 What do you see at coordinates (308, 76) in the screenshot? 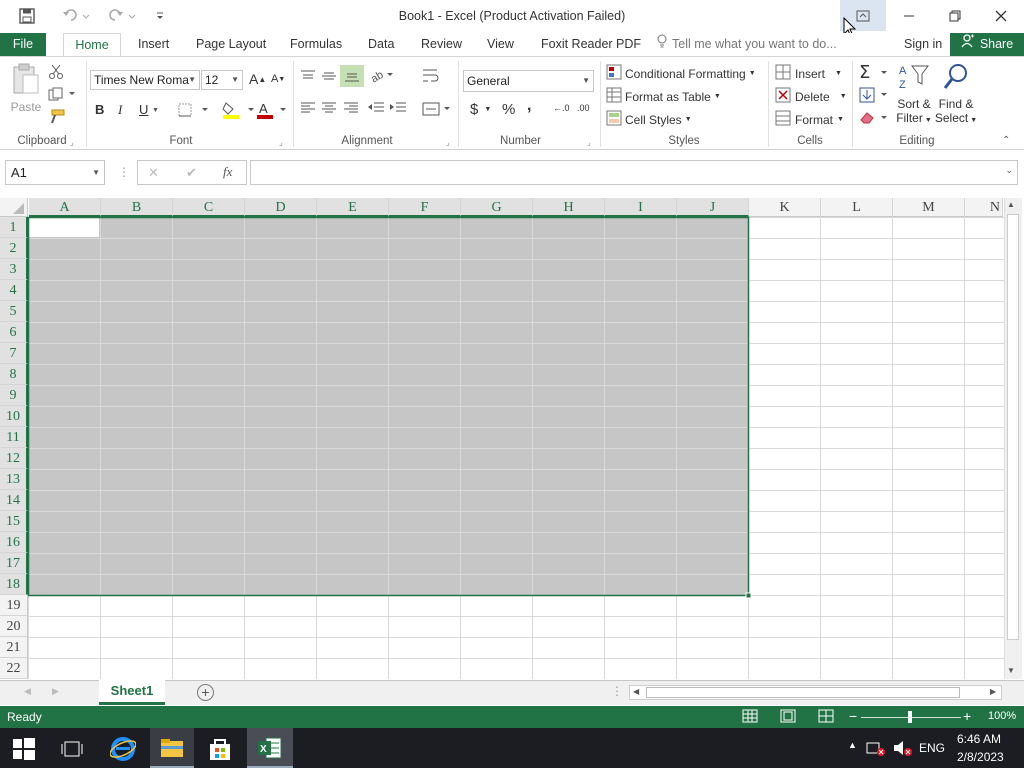
I see `top-align-icon` at bounding box center [308, 76].